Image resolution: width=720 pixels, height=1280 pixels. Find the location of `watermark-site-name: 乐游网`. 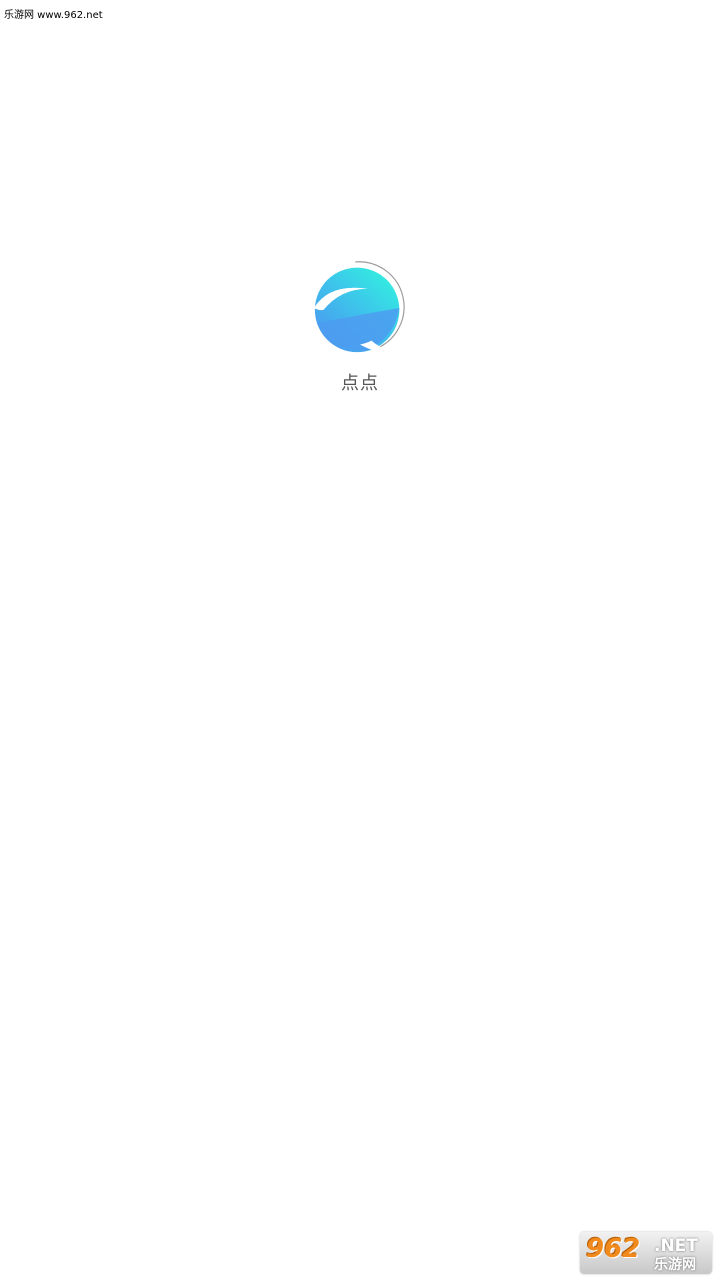

watermark-site-name: 乐游网 is located at coordinates (675, 1265).